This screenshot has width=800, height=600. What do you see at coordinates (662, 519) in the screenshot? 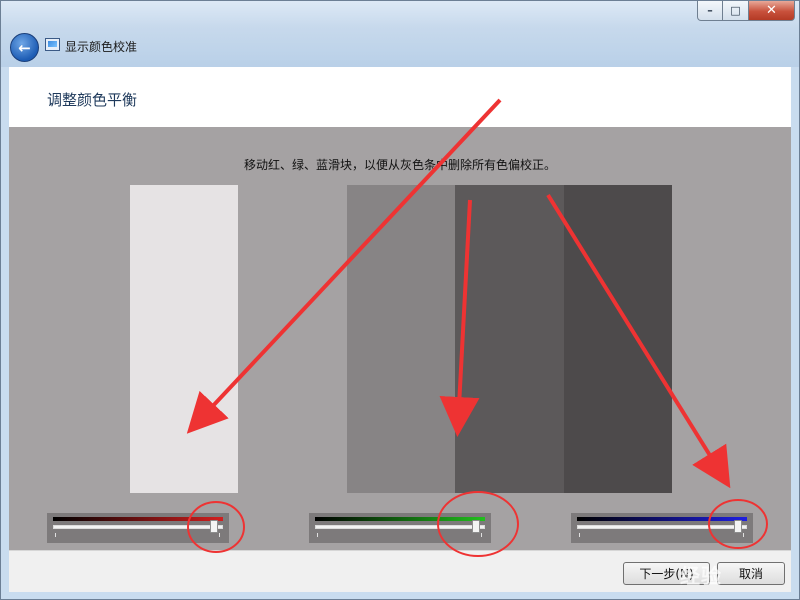
I see `blue-ramp` at bounding box center [662, 519].